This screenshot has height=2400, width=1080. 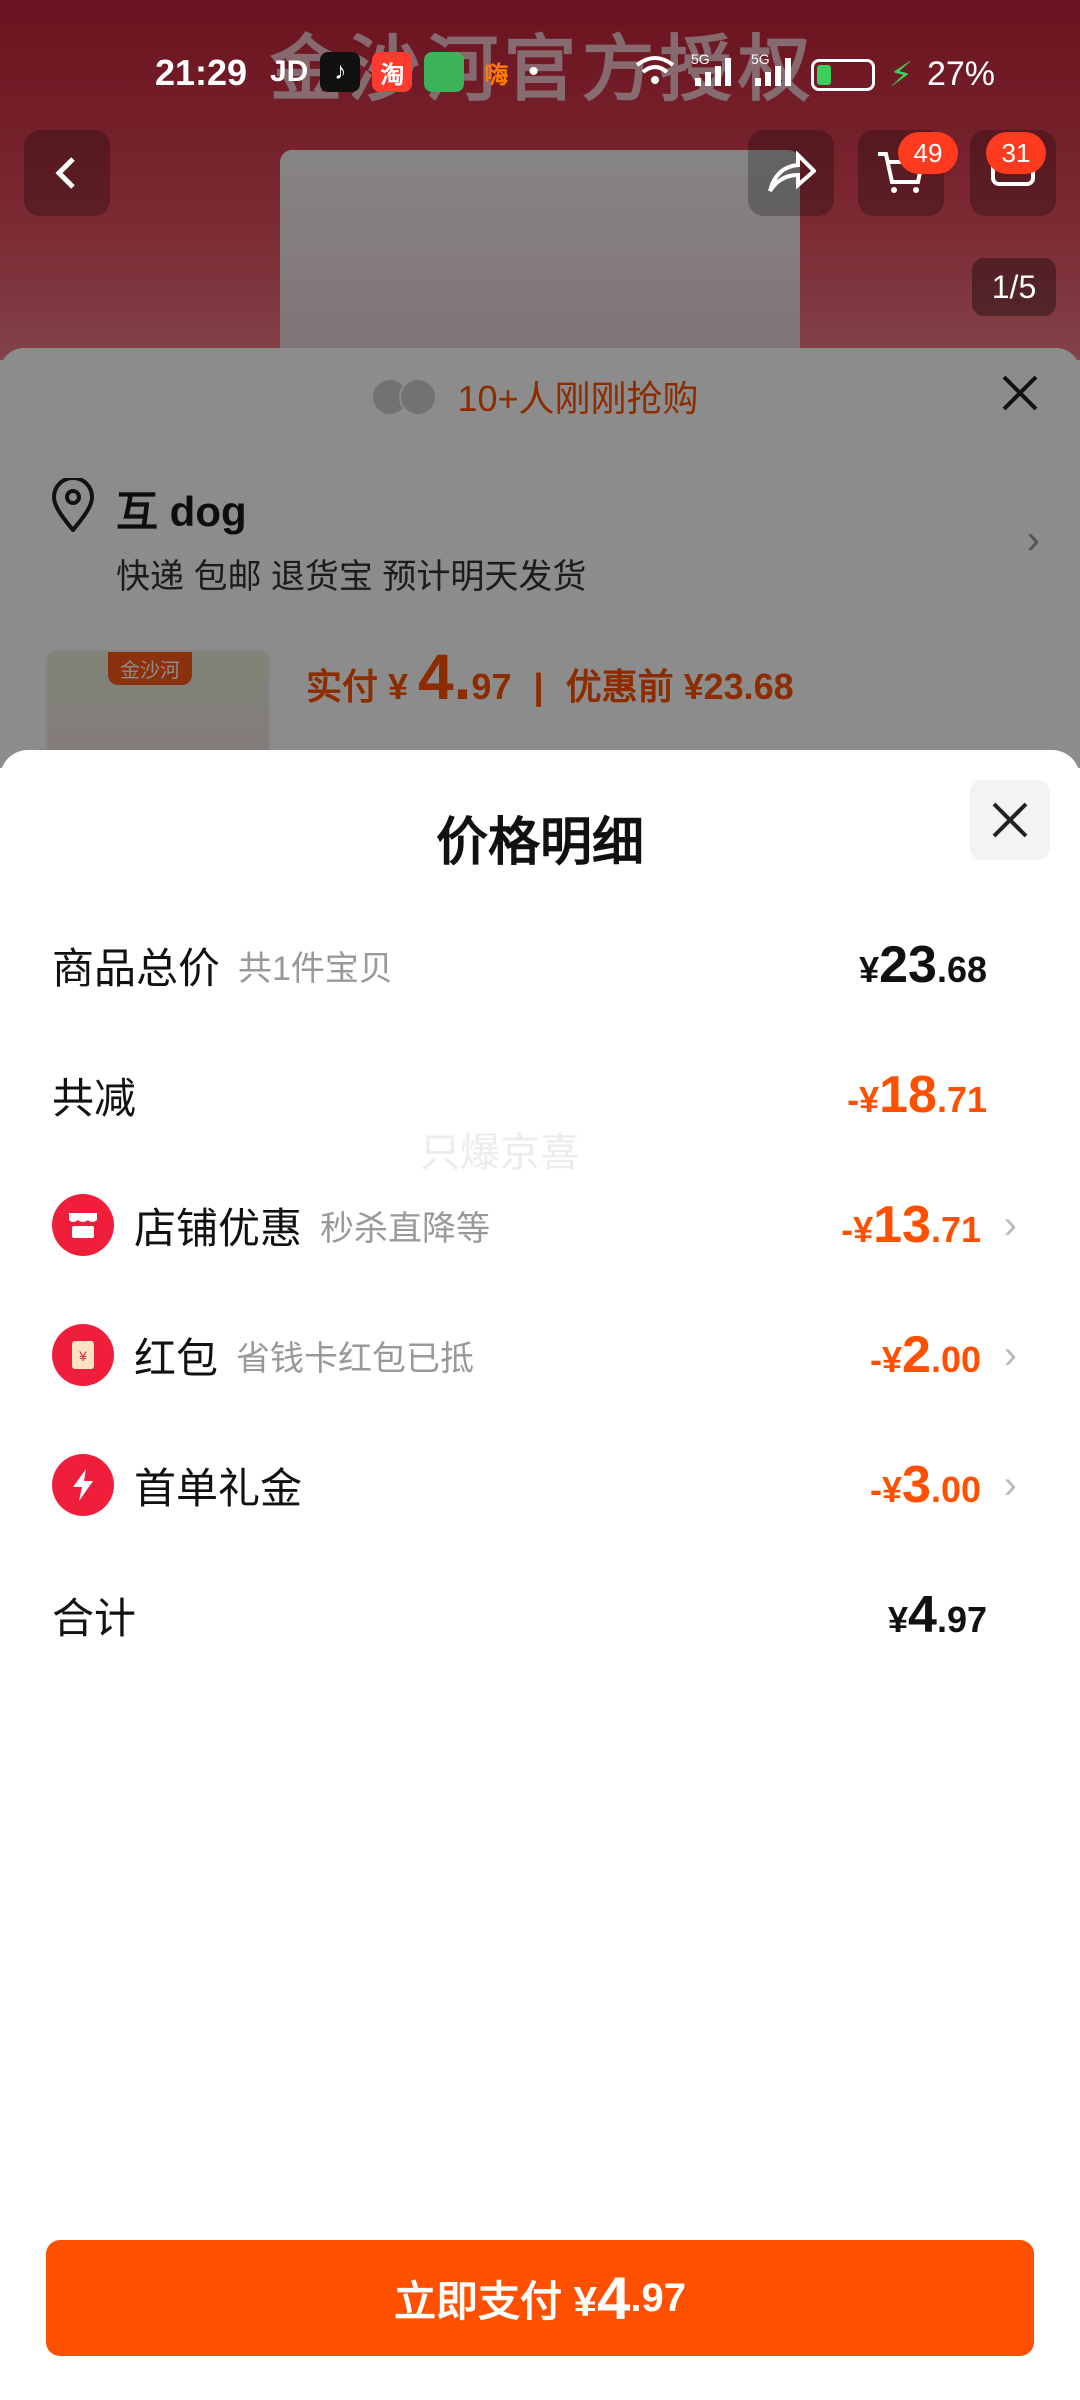 What do you see at coordinates (901, 74) in the screenshot?
I see `charging-icon: ⚡` at bounding box center [901, 74].